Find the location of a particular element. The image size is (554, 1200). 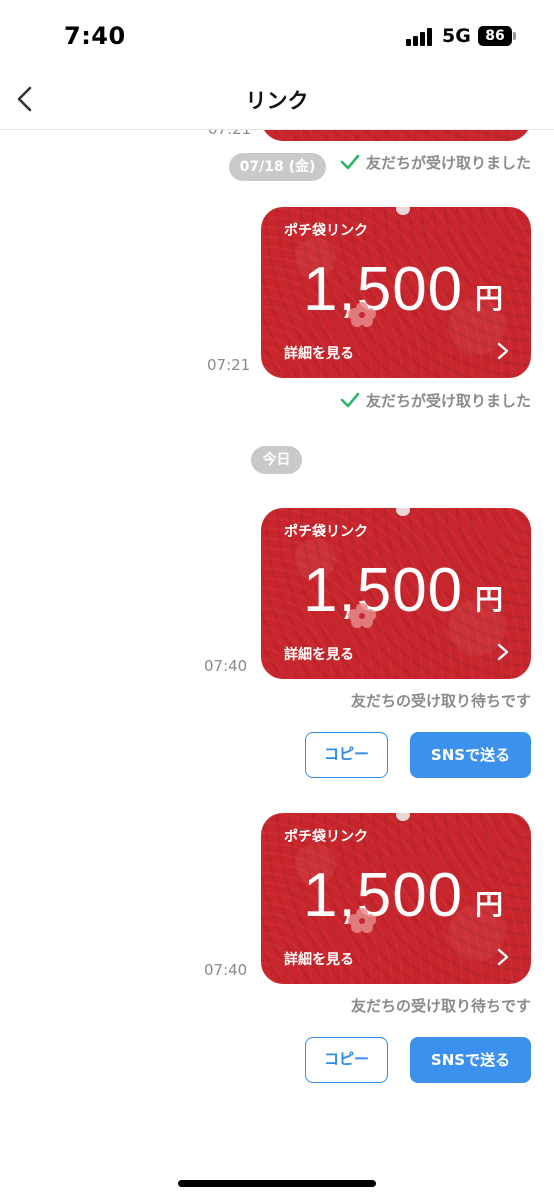

signal-icon is located at coordinates (421, 37).